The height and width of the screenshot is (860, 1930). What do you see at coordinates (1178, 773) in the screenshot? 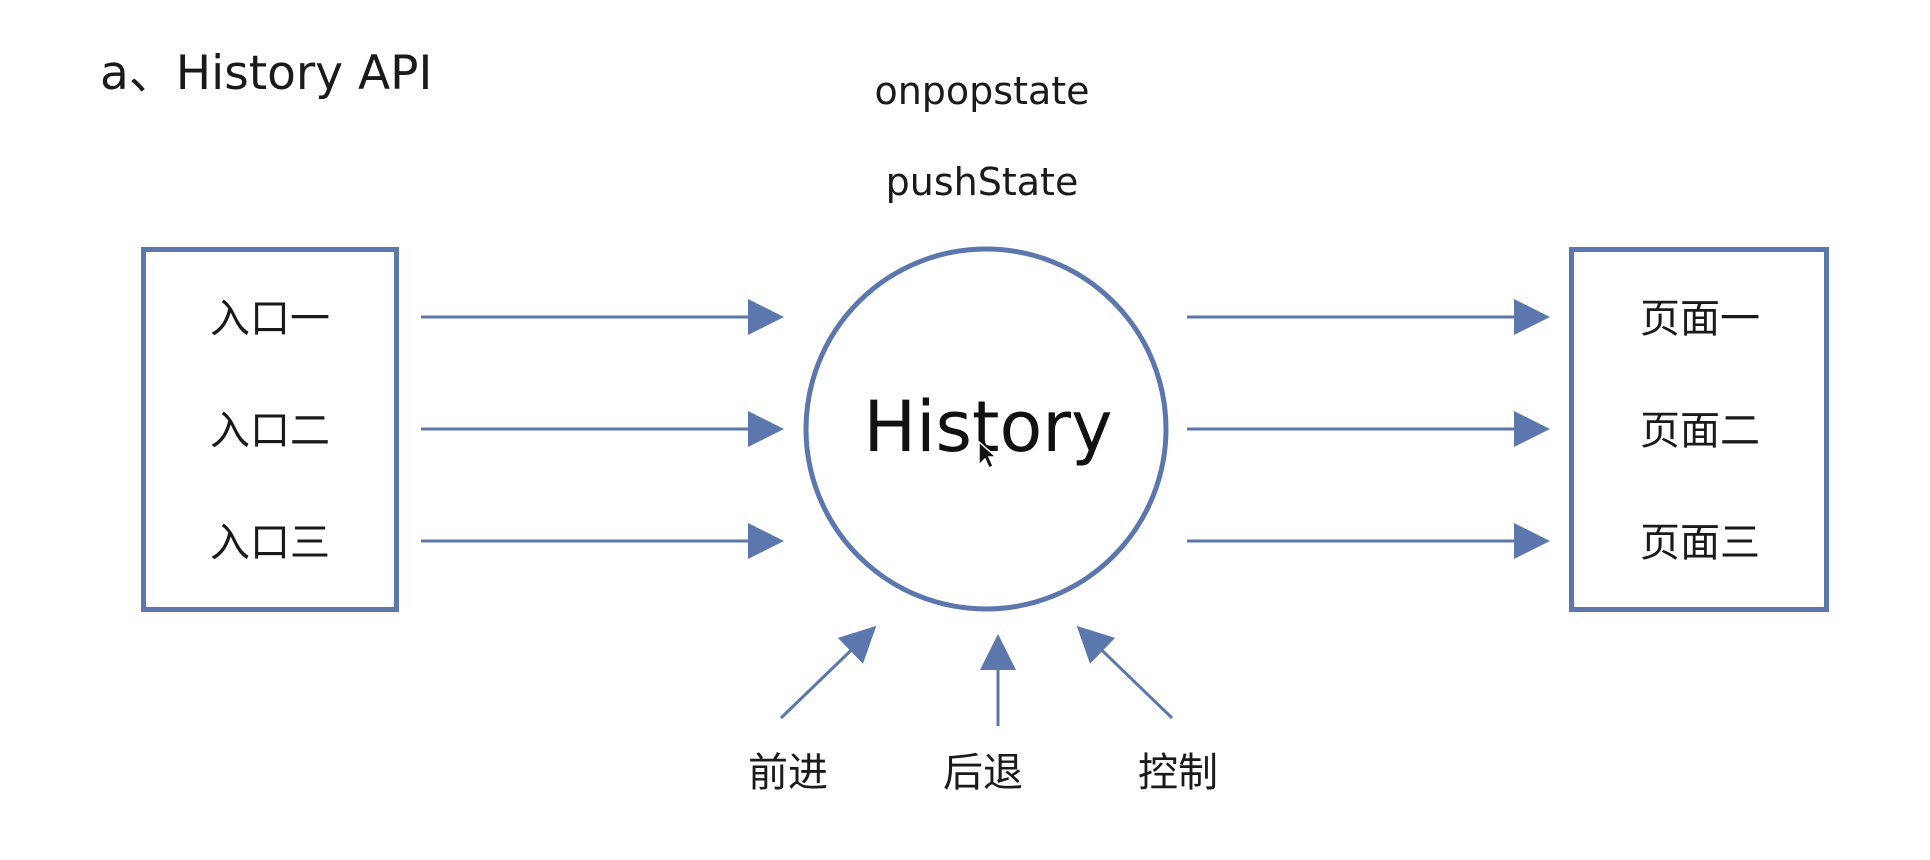
I see `control-label-control: 控制` at bounding box center [1178, 773].